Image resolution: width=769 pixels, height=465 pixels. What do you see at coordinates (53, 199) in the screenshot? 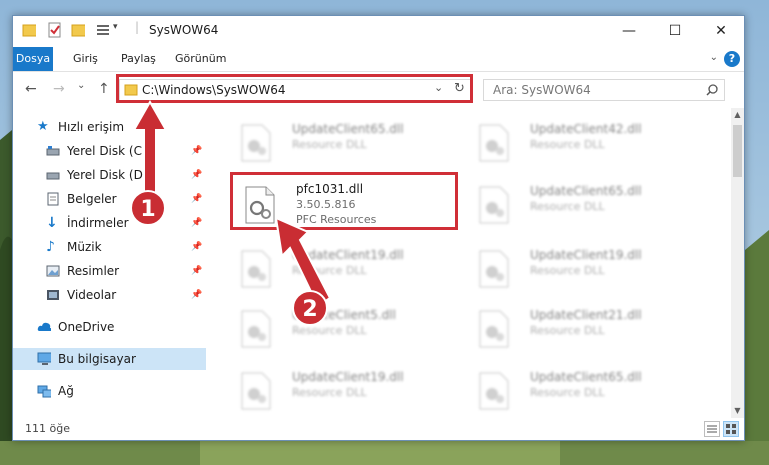
I see `document-icon` at bounding box center [53, 199].